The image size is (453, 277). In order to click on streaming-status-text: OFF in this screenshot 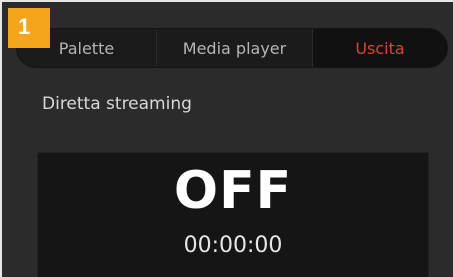, I will do `click(233, 191)`.